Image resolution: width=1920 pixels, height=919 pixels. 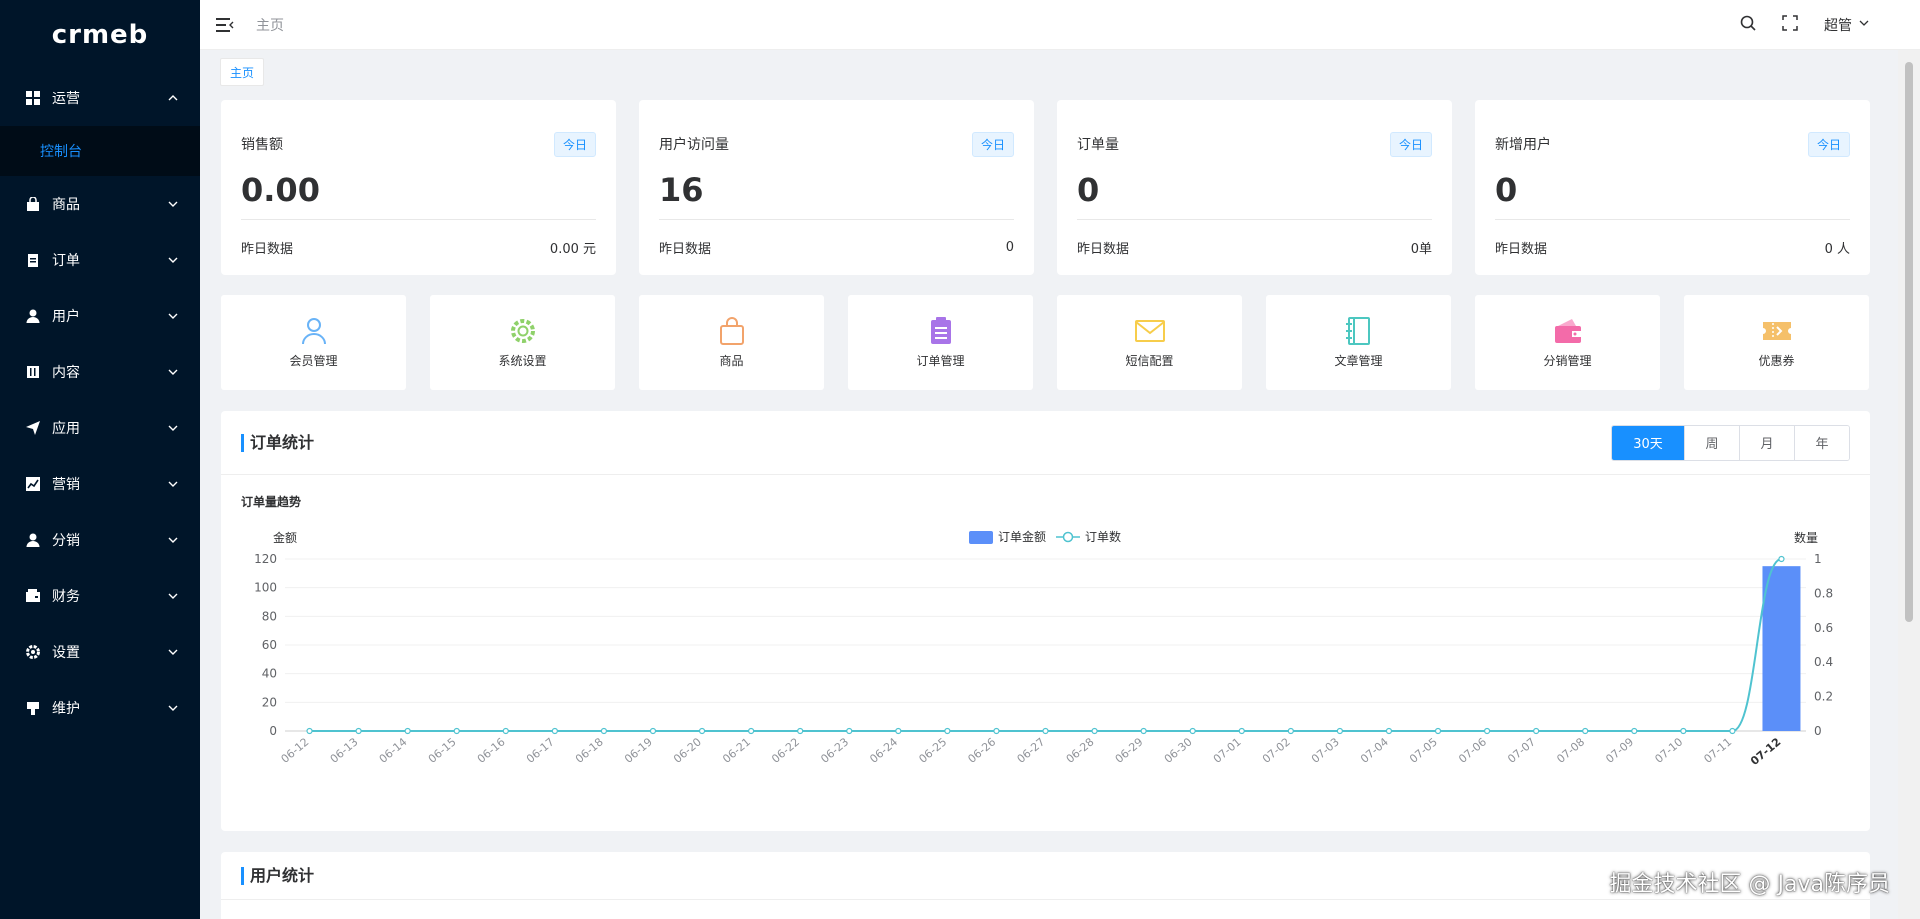 What do you see at coordinates (100, 98) in the screenshot?
I see `sidebar-item-operations: 运营` at bounding box center [100, 98].